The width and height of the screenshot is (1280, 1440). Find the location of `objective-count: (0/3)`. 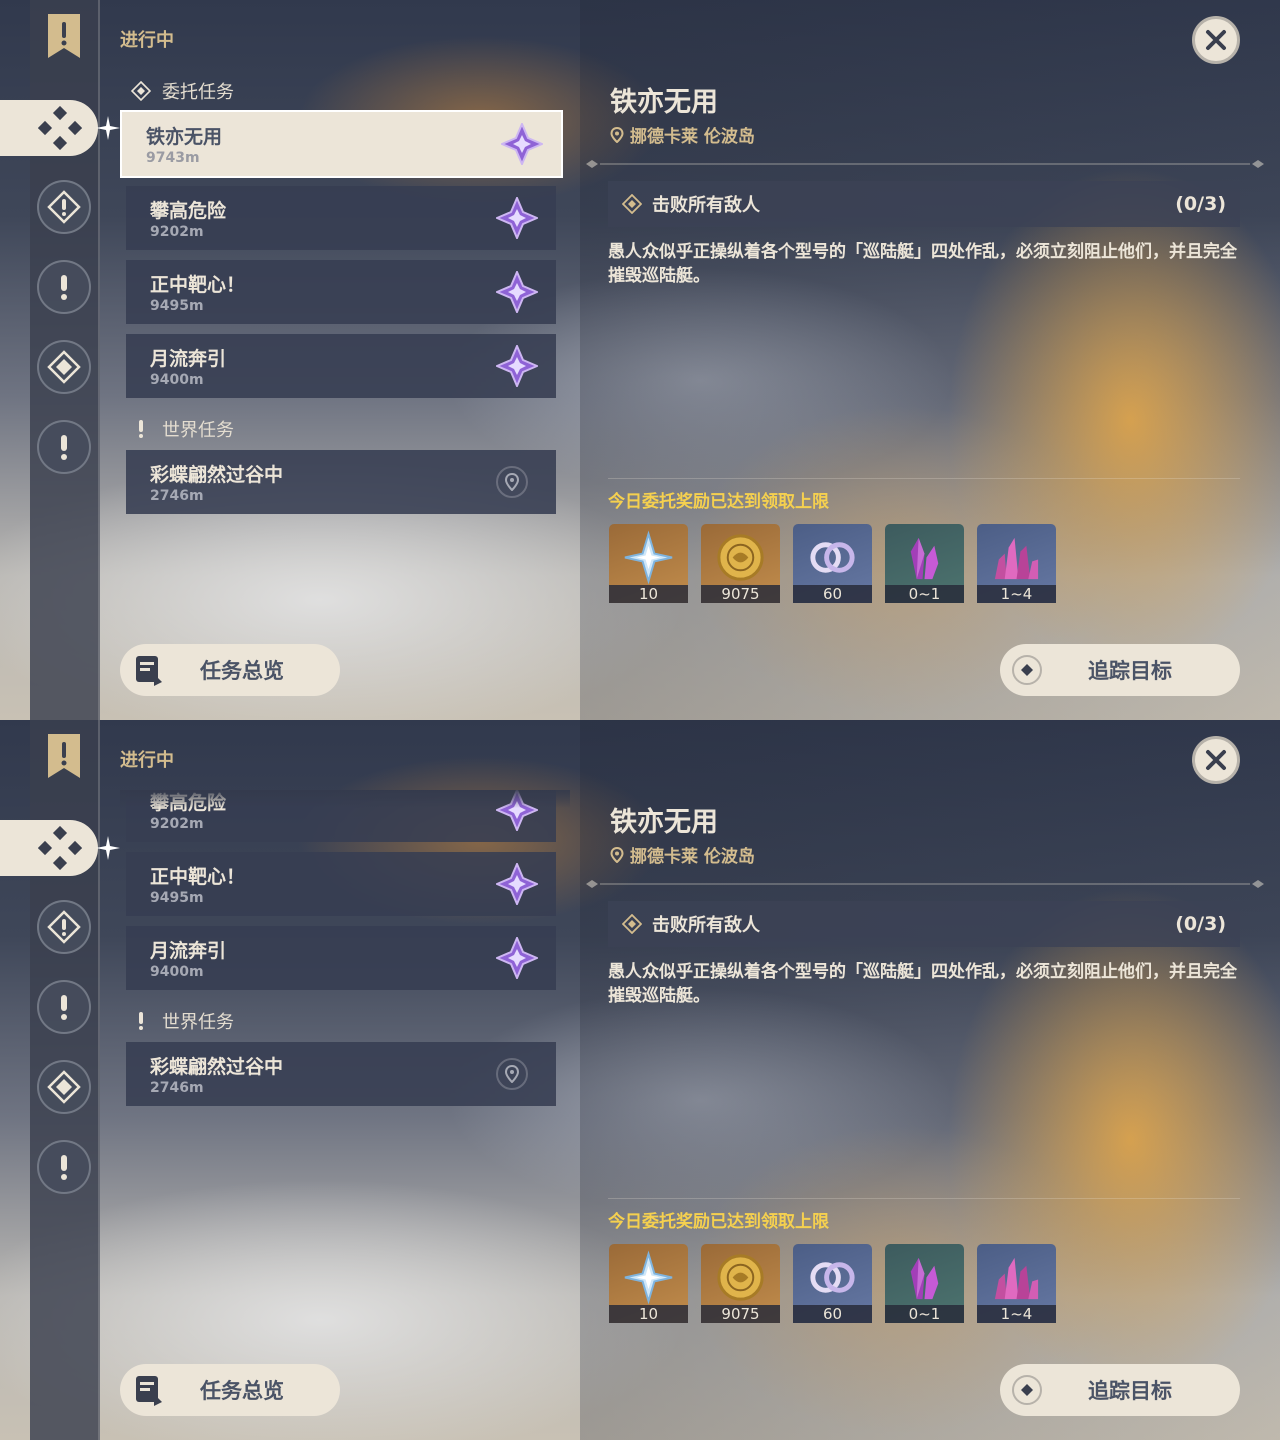

objective-count: (0/3) is located at coordinates (1200, 924).